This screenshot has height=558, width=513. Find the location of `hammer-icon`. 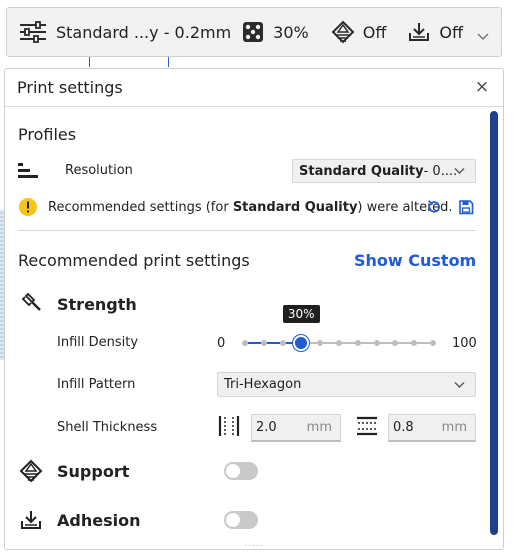

hammer-icon is located at coordinates (32, 304).